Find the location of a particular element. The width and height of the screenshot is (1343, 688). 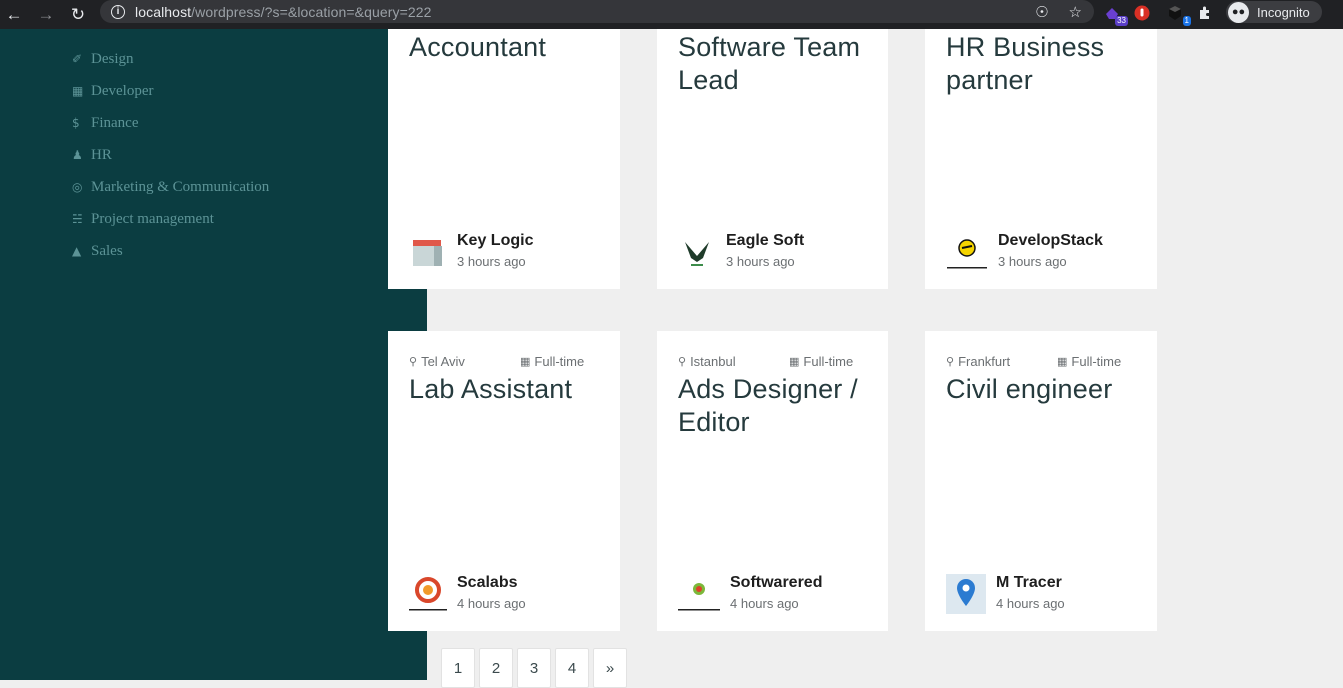

star-icon: ☆ is located at coordinates (1075, 12).